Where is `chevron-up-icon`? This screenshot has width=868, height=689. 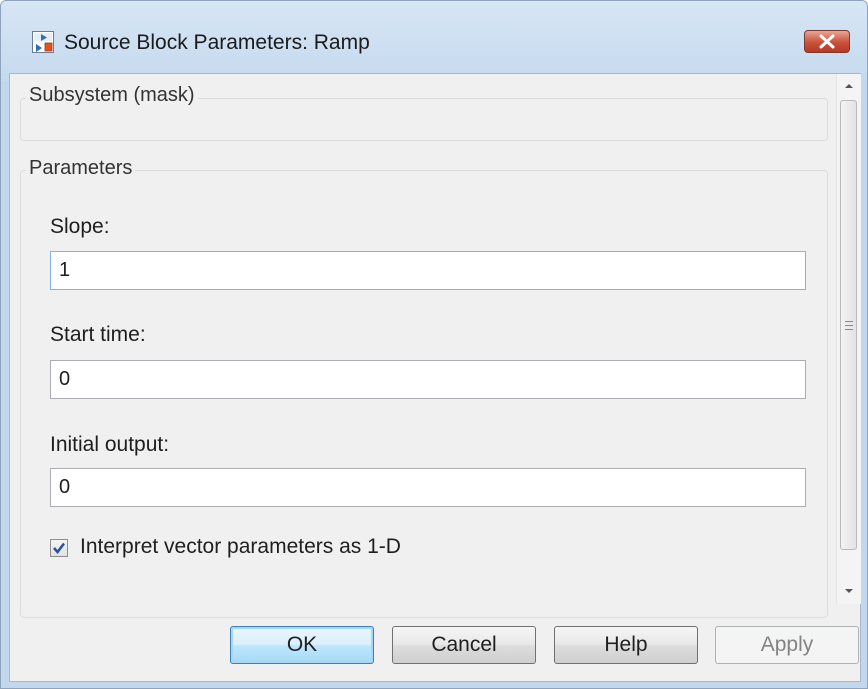 chevron-up-icon is located at coordinates (849, 86).